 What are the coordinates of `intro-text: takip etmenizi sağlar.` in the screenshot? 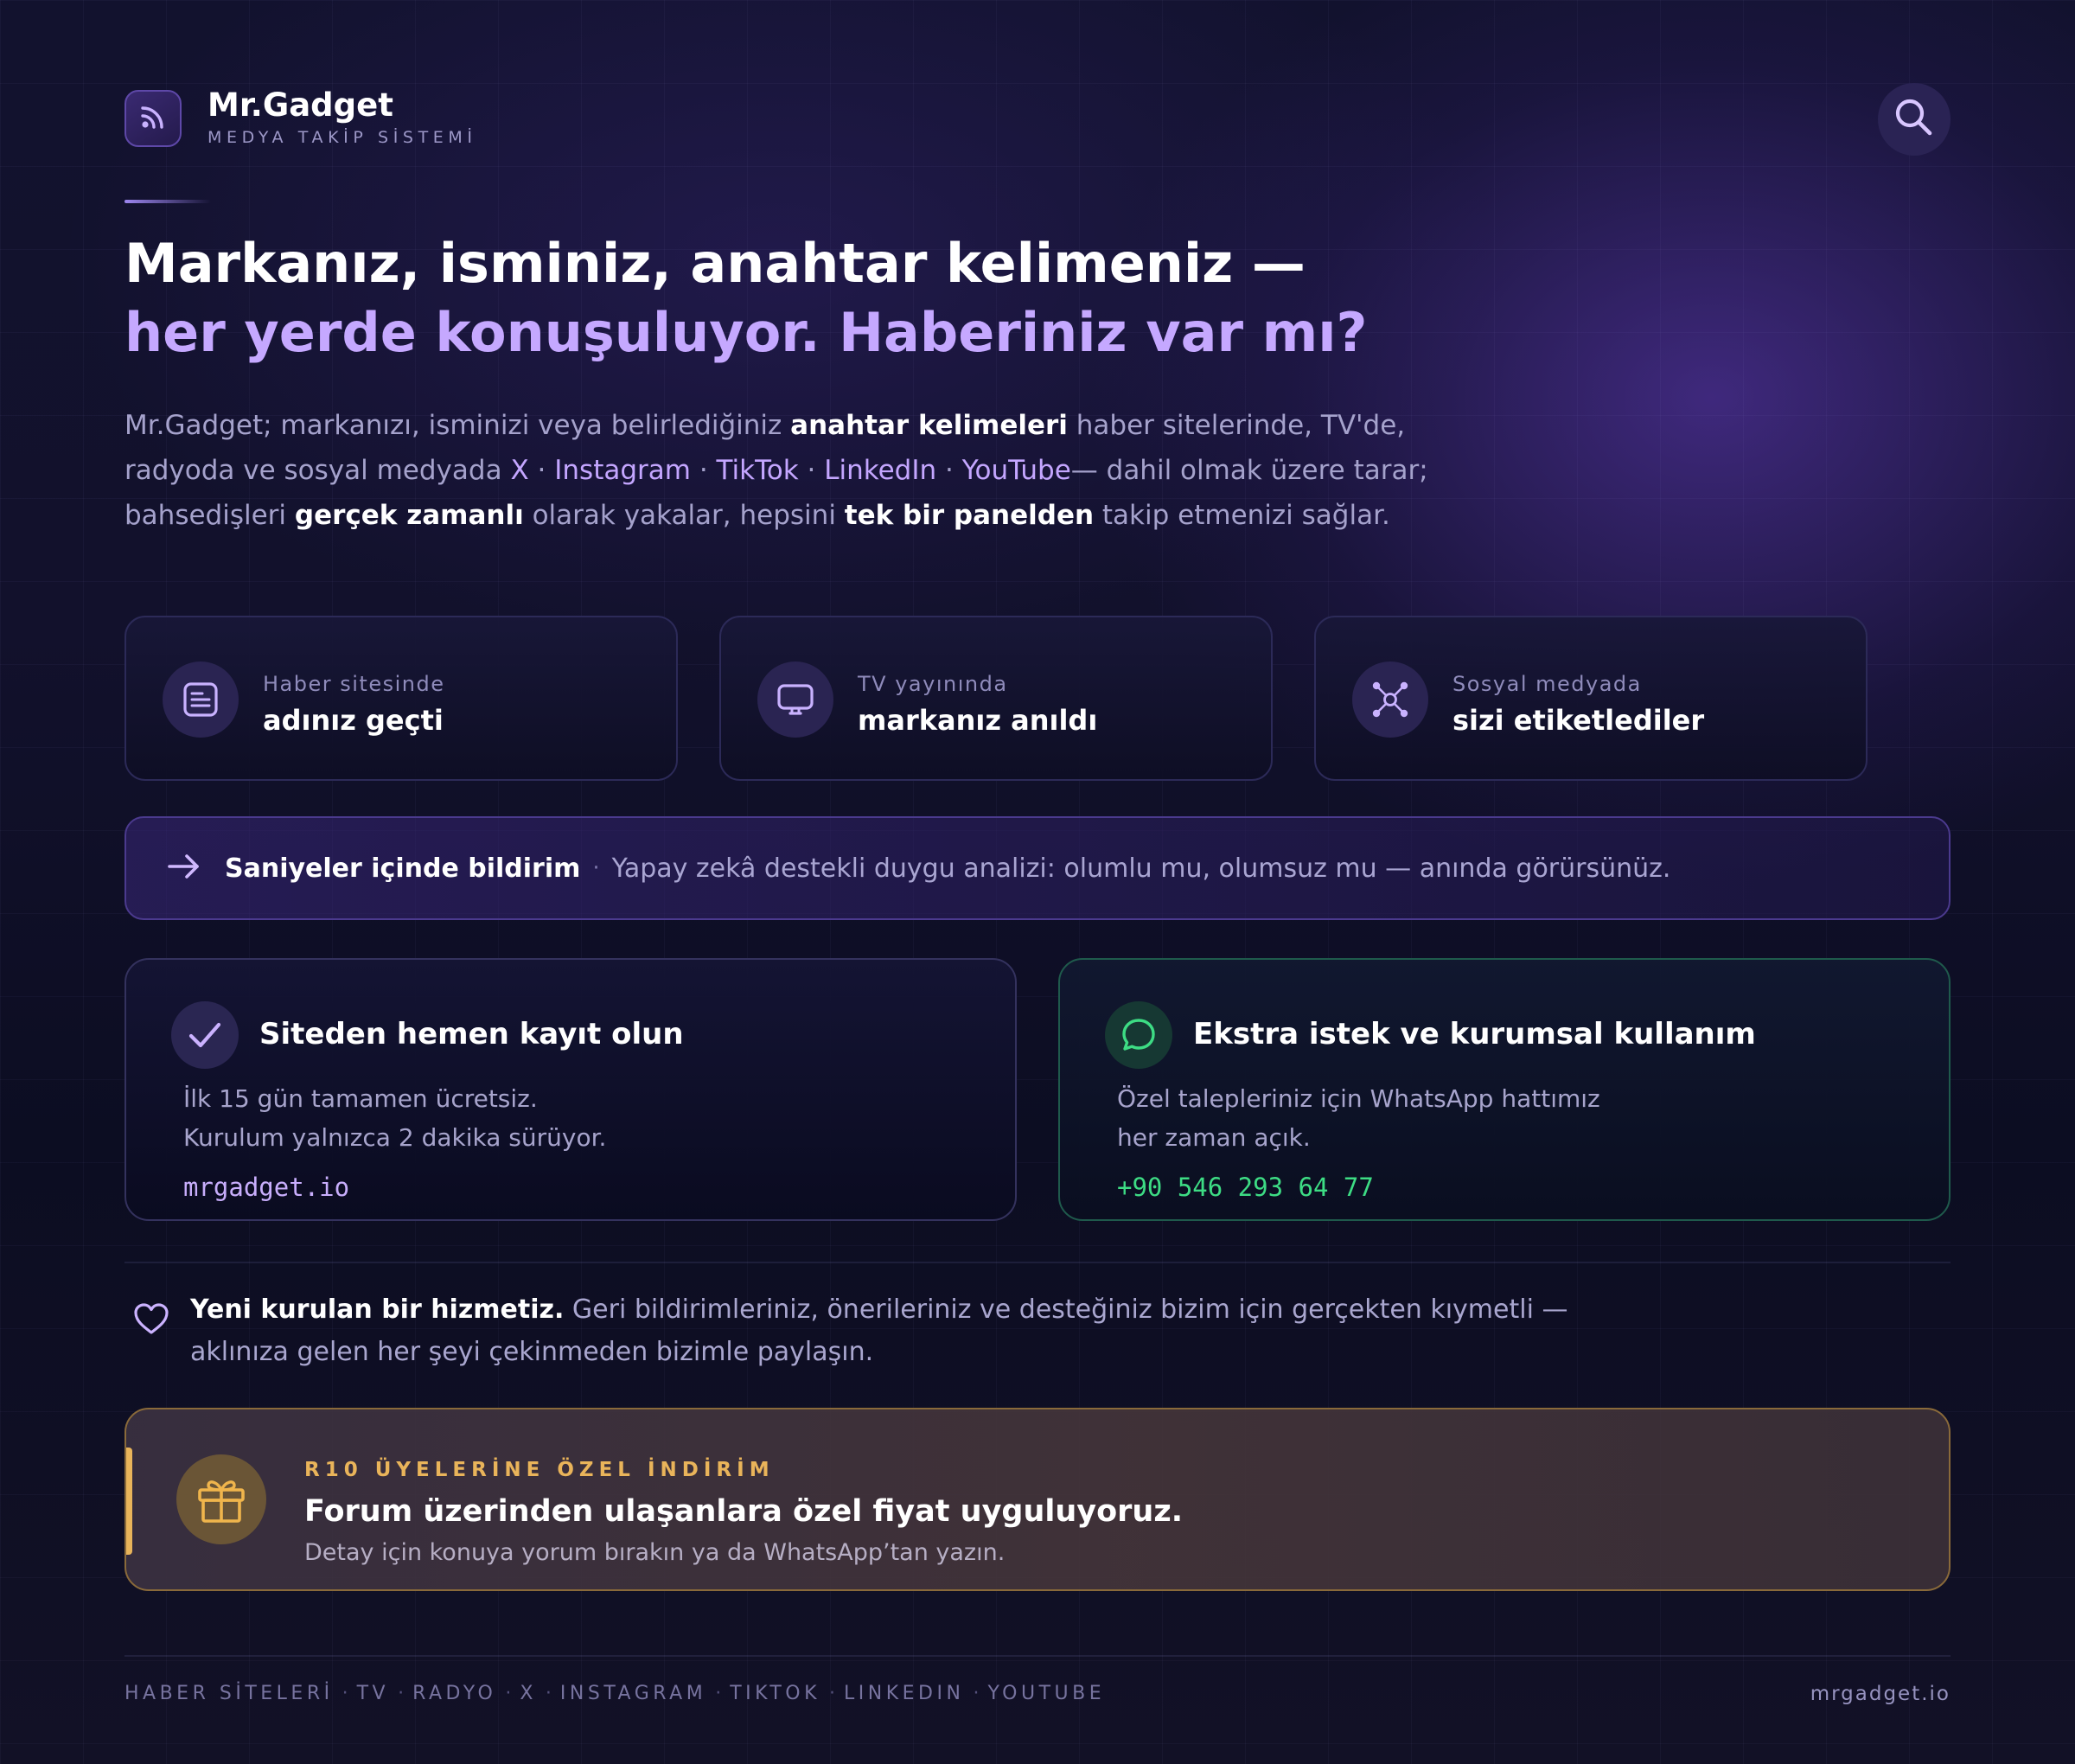 It's located at (1242, 515).